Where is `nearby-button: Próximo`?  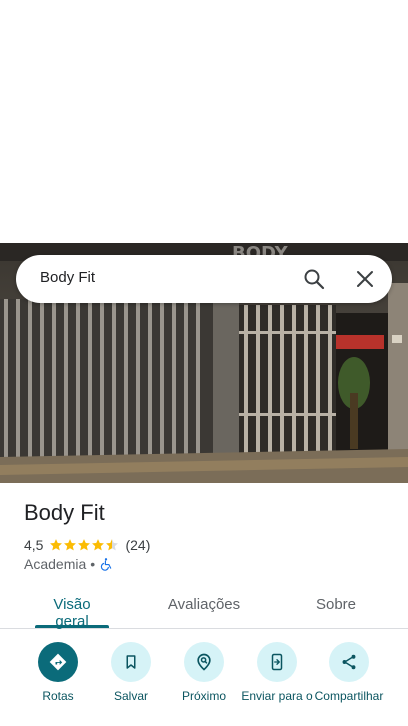
nearby-button: Próximo is located at coordinates (204, 672).